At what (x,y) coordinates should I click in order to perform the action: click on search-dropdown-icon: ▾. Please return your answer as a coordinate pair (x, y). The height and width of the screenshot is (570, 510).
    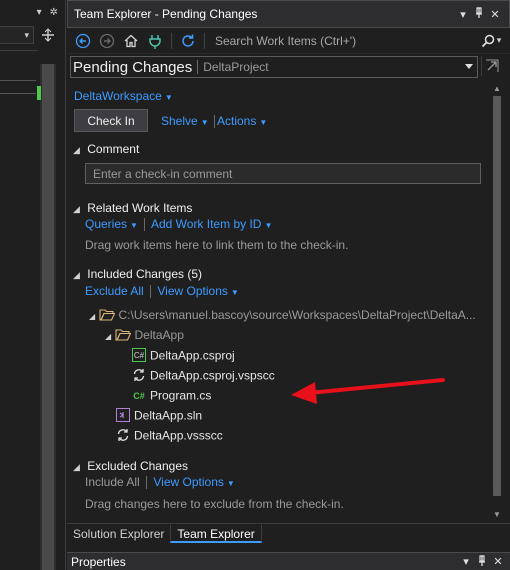
    Looking at the image, I should click on (499, 40).